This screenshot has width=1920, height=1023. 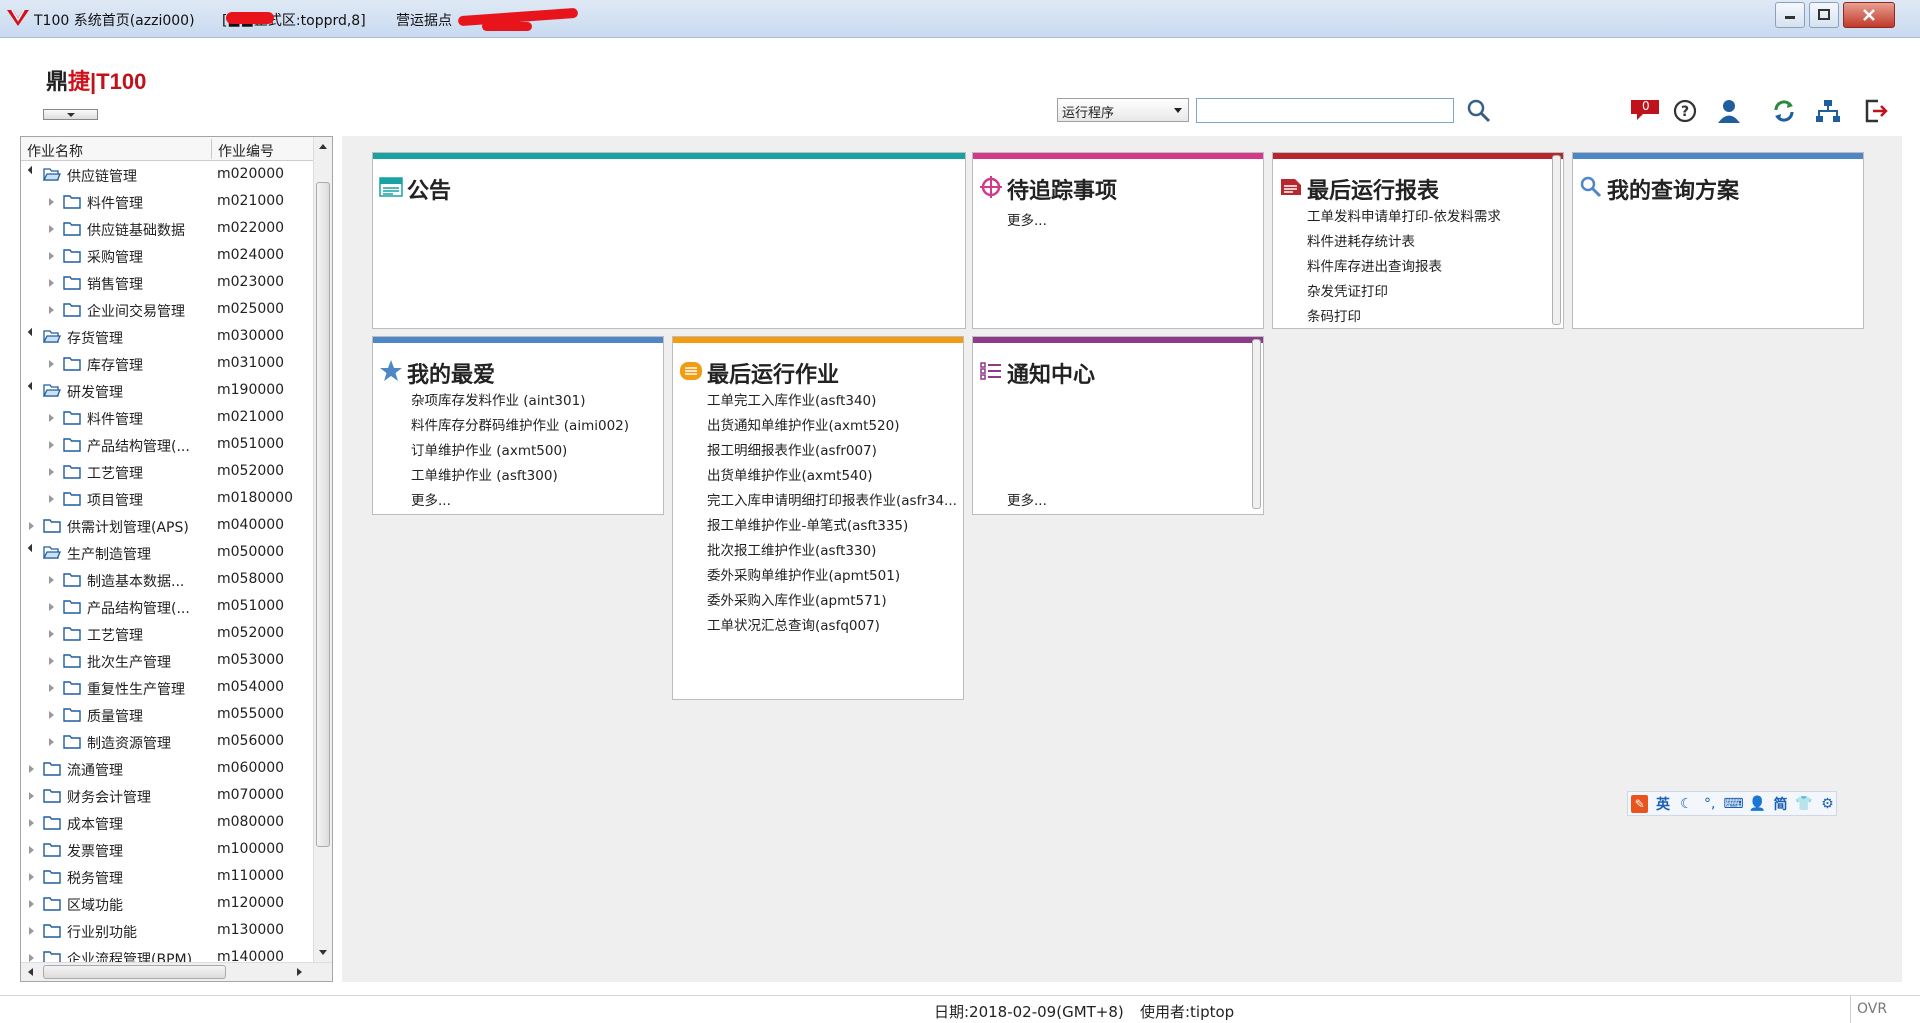 I want to click on ime-settings-icon: ⚙, so click(x=1827, y=804).